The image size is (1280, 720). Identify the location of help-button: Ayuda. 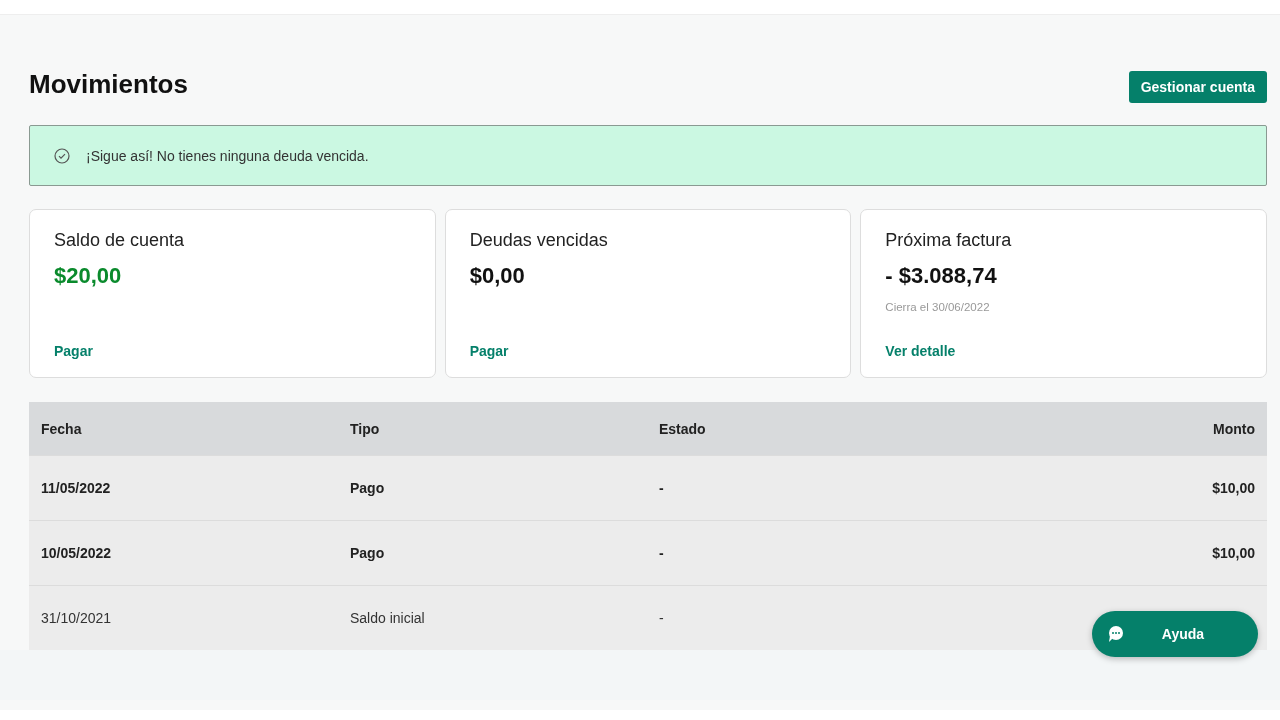
(1175, 634).